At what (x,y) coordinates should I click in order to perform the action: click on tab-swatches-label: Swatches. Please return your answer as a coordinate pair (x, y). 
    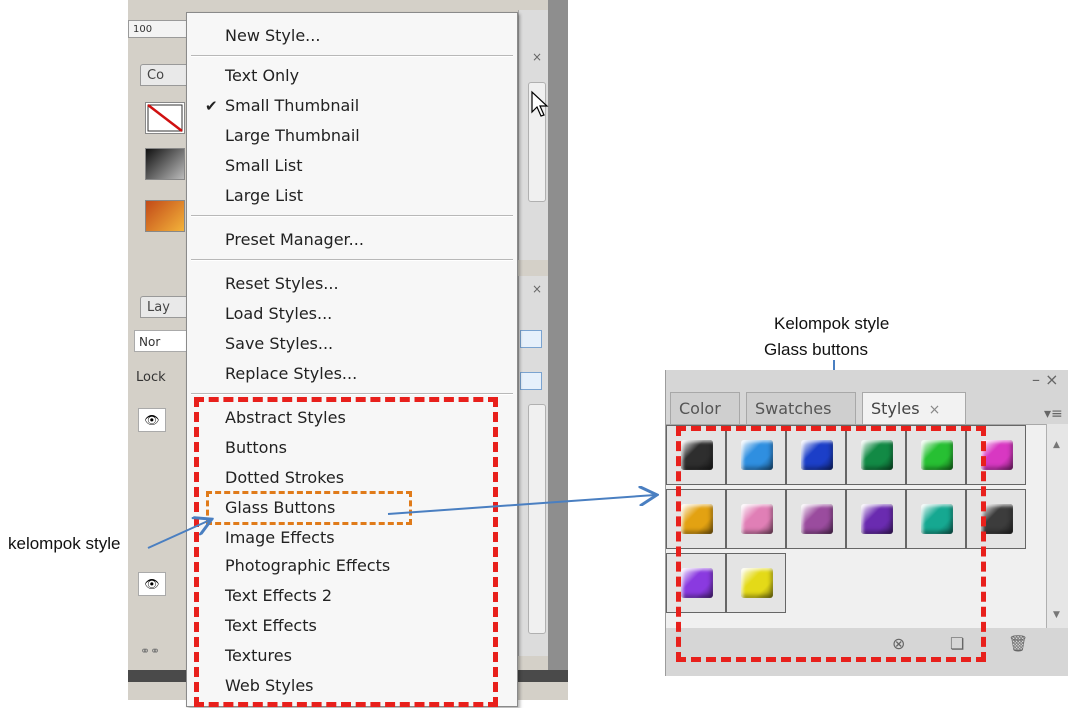
    Looking at the image, I should click on (793, 408).